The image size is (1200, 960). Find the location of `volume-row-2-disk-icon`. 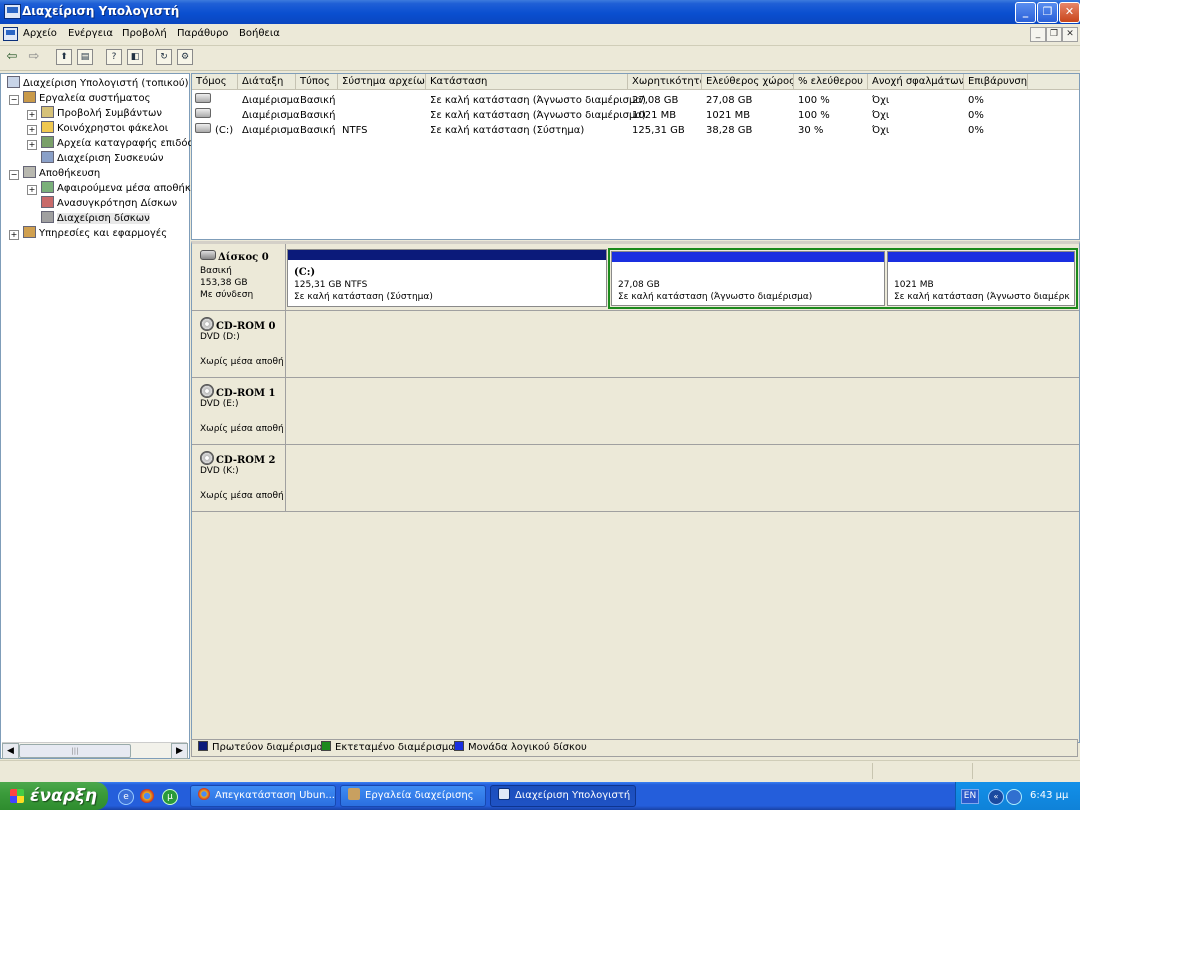

volume-row-2-disk-icon is located at coordinates (205, 115).